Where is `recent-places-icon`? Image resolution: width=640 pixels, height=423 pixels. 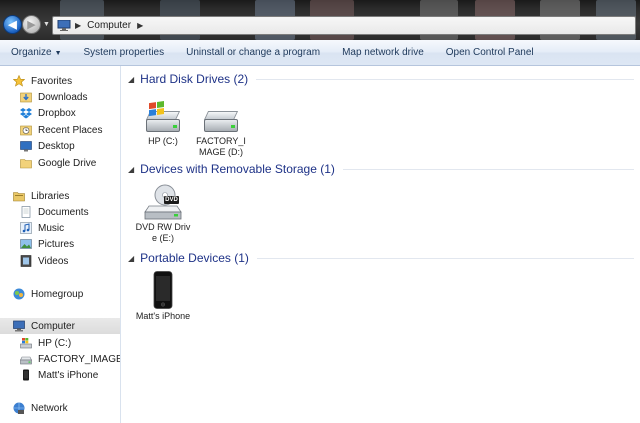 recent-places-icon is located at coordinates (26, 130).